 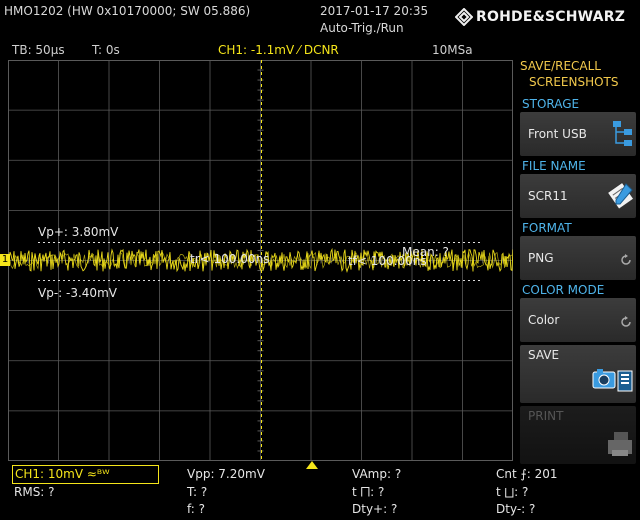 I want to click on rise-time-label: tr< 100.00ns, so click(x=230, y=259).